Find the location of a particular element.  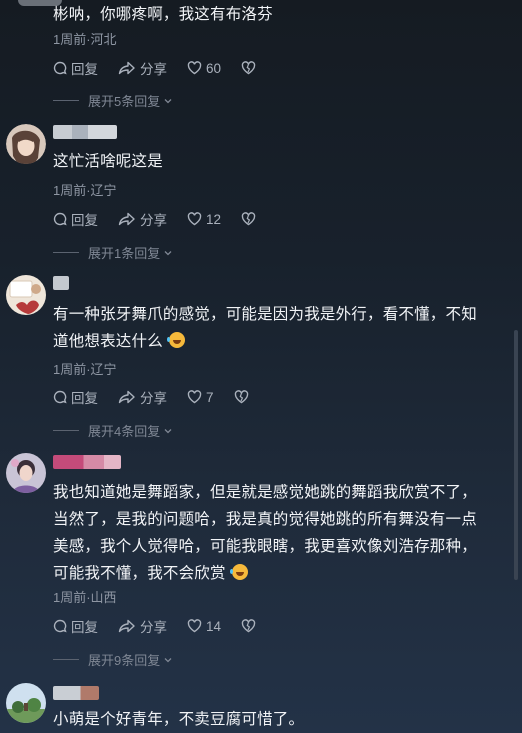

comment-text-line: 有一种张牙舞爪的感觉，可能是因为我是外行，看不懂，不知 is located at coordinates (265, 314).